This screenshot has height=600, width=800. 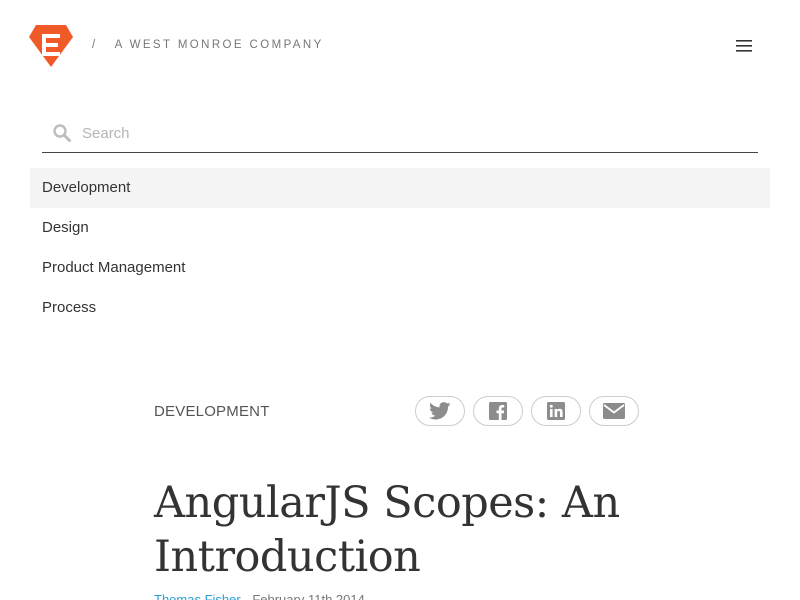 What do you see at coordinates (400, 268) in the screenshot?
I see `category-item-product-management: Product Management` at bounding box center [400, 268].